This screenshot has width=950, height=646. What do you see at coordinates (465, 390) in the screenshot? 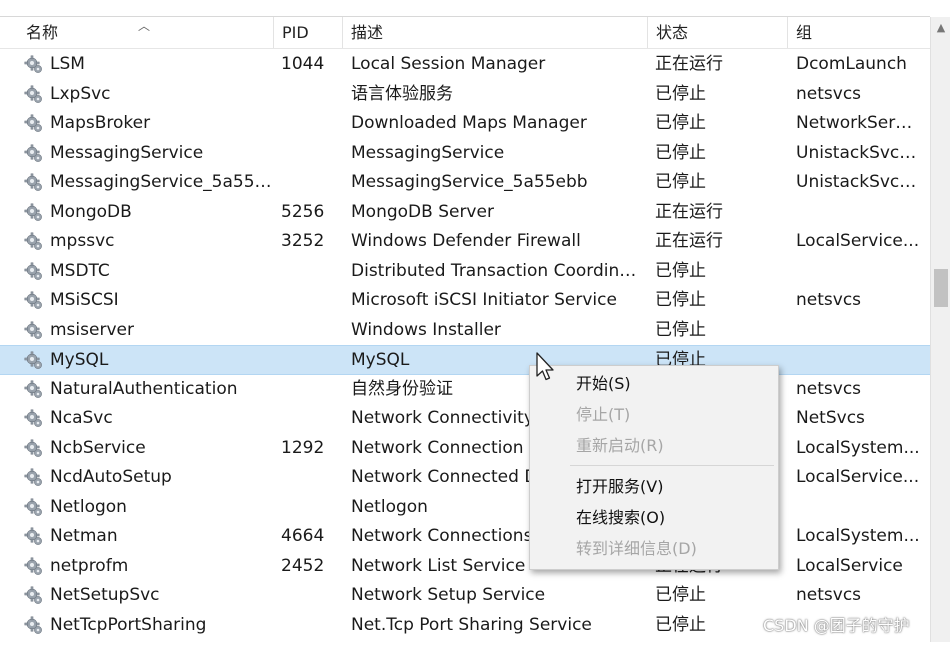
I see `service-row: NaturalAuthentication 自然身份验证 netsvcs` at bounding box center [465, 390].